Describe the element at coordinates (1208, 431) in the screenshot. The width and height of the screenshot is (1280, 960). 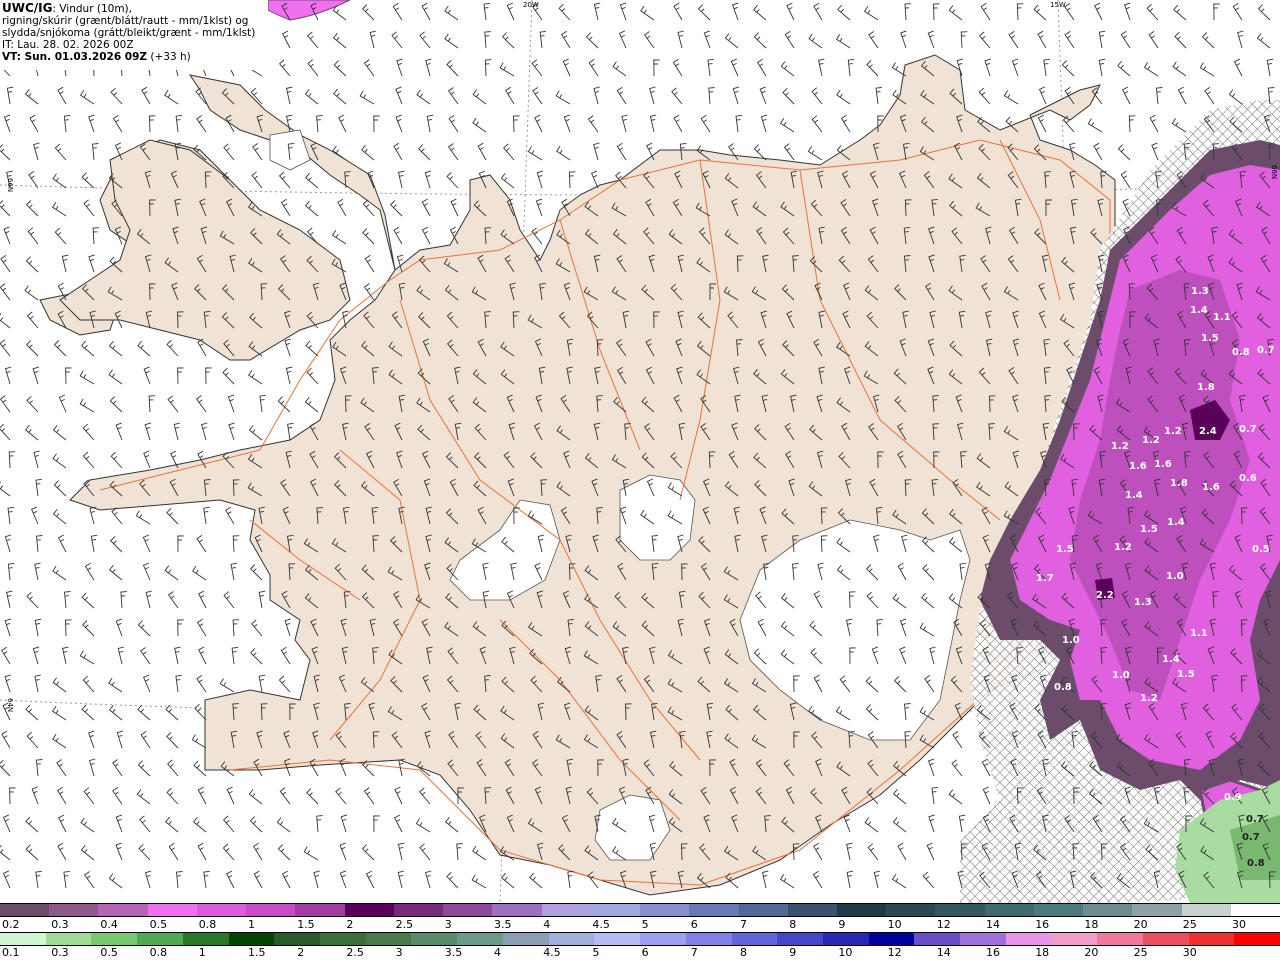
I see `precip-value-label: 2.4` at that location.